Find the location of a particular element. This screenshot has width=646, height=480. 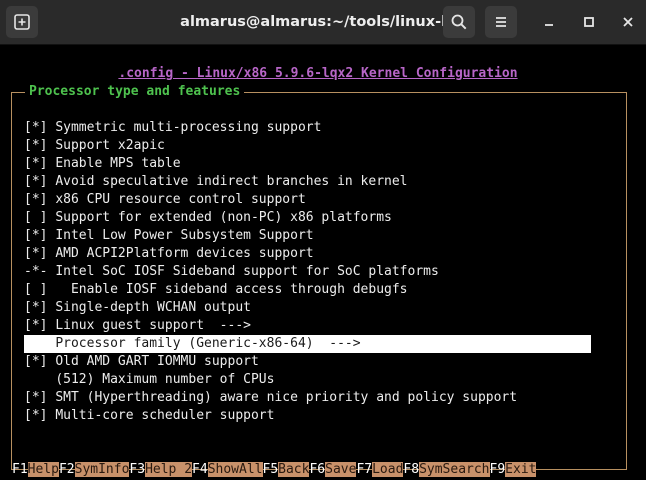

search-button is located at coordinates (459, 22).